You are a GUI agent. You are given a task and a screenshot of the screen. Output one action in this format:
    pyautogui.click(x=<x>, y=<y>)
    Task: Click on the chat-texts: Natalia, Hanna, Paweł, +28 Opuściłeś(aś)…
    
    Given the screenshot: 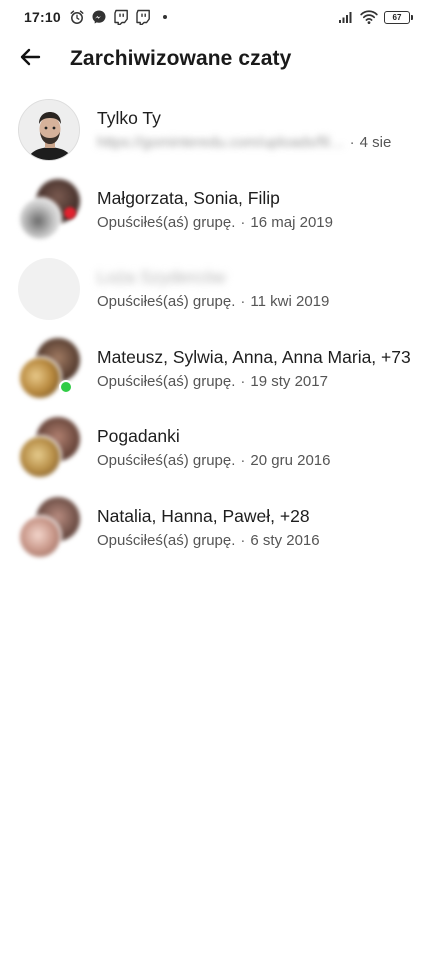 What is the action you would take?
    pyautogui.click(x=257, y=528)
    